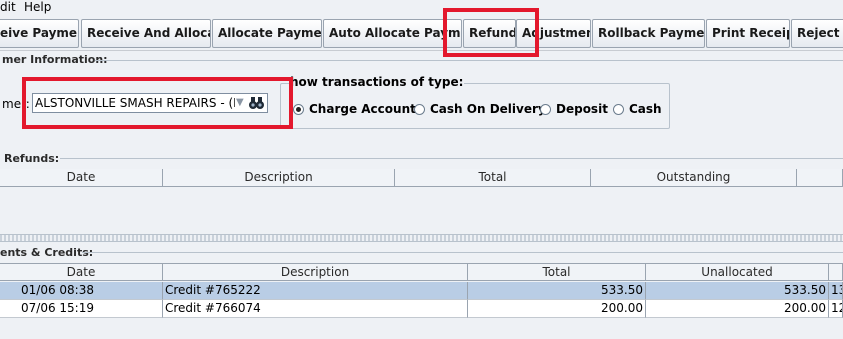 The height and width of the screenshot is (339, 843). What do you see at coordinates (8, 7) in the screenshot?
I see `menu-edit: dit` at bounding box center [8, 7].